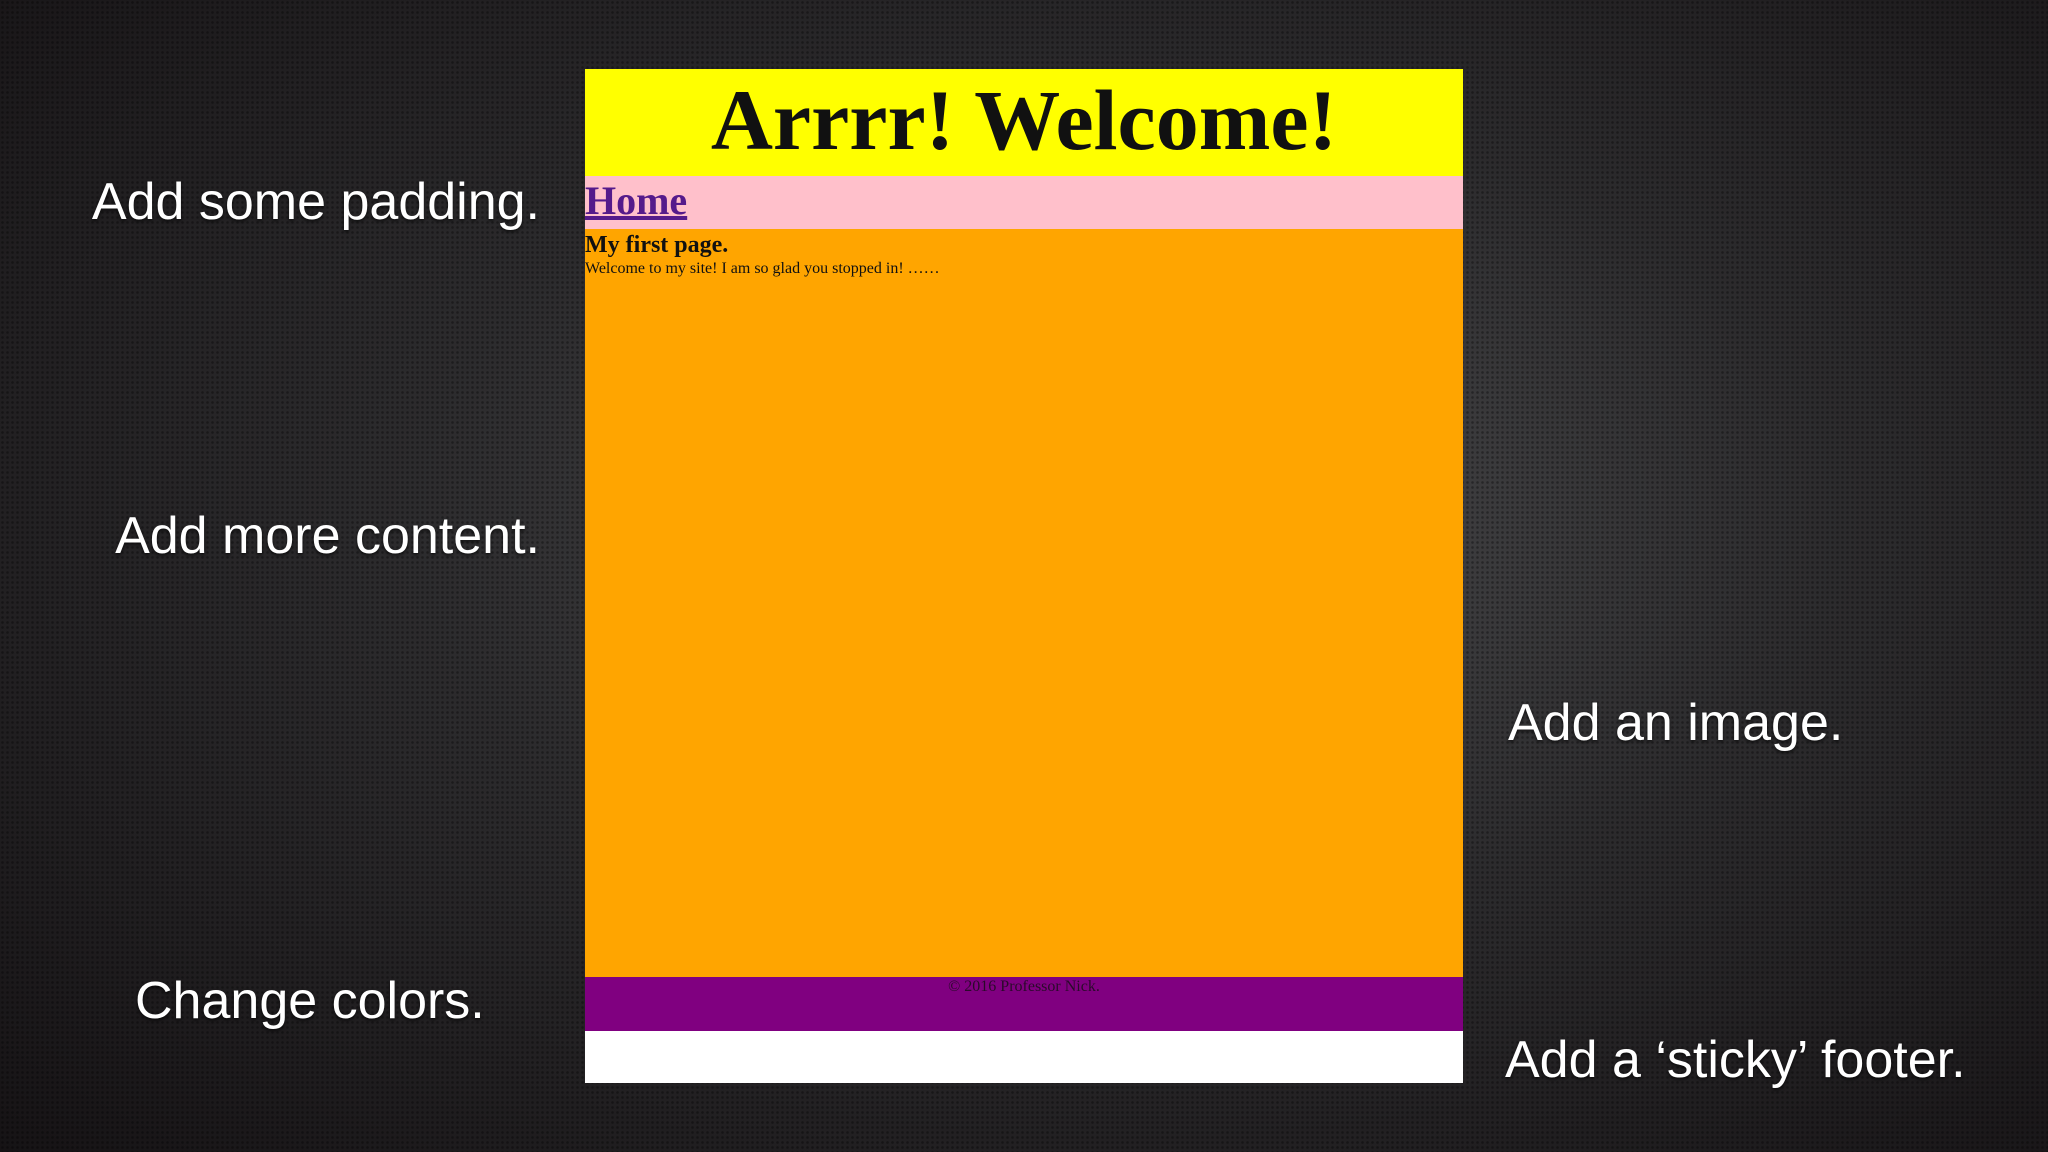 The height and width of the screenshot is (1152, 2048). Describe the element at coordinates (636, 201) in the screenshot. I see `nav-link-home: Home` at that location.